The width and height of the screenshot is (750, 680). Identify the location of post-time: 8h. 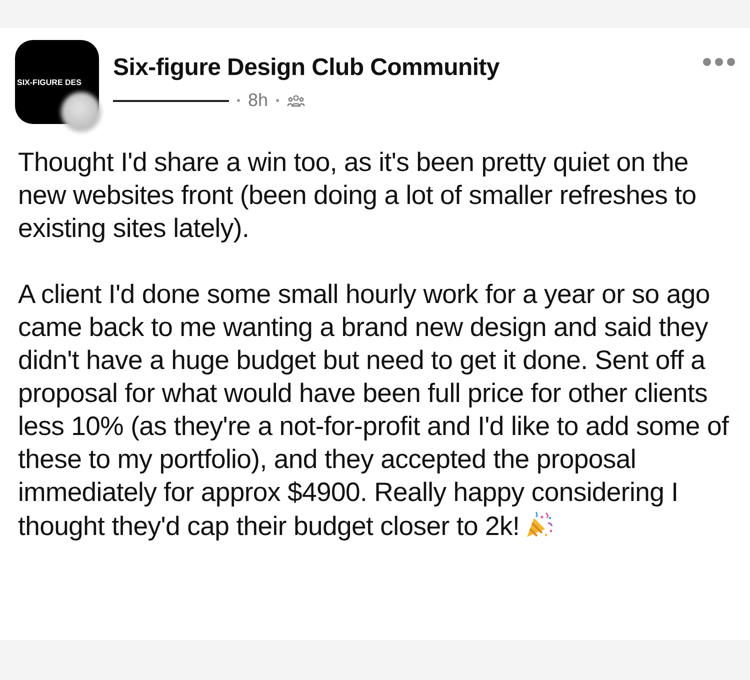
(258, 100).